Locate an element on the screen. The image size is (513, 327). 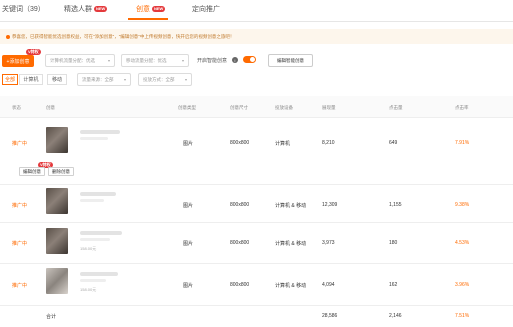
edit-creative-button: 编辑创意 is located at coordinates (32, 171).